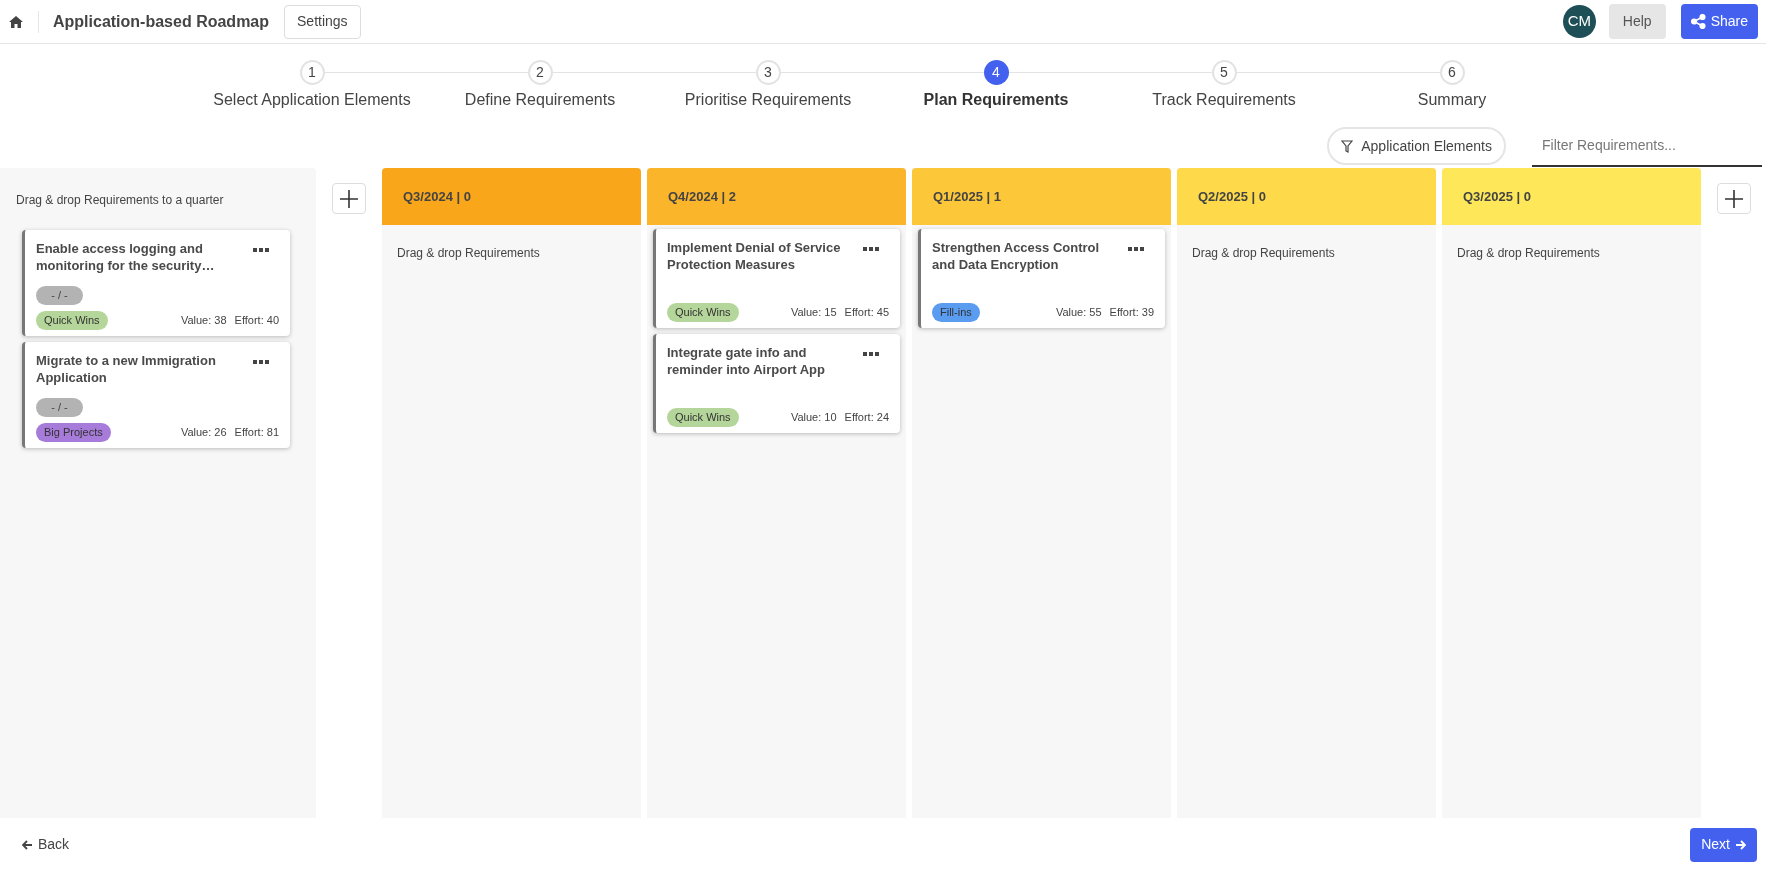  Describe the element at coordinates (73, 432) in the screenshot. I see `category-tag: Big Projects` at that location.